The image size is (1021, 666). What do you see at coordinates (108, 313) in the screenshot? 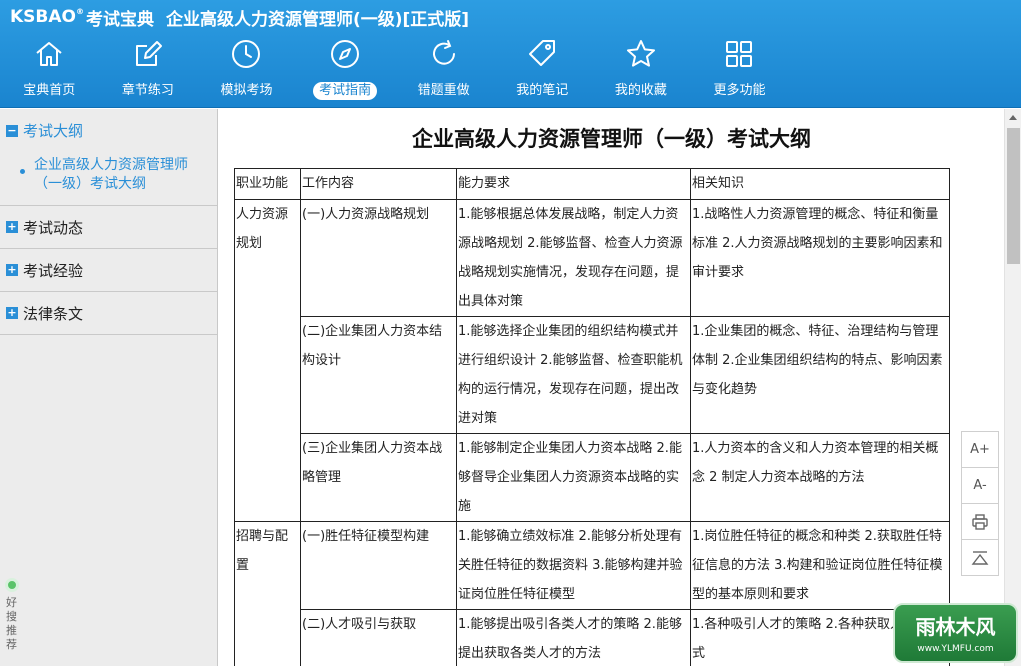
I see `sidebar-section-legal-provisions: + 法律条文` at bounding box center [108, 313].